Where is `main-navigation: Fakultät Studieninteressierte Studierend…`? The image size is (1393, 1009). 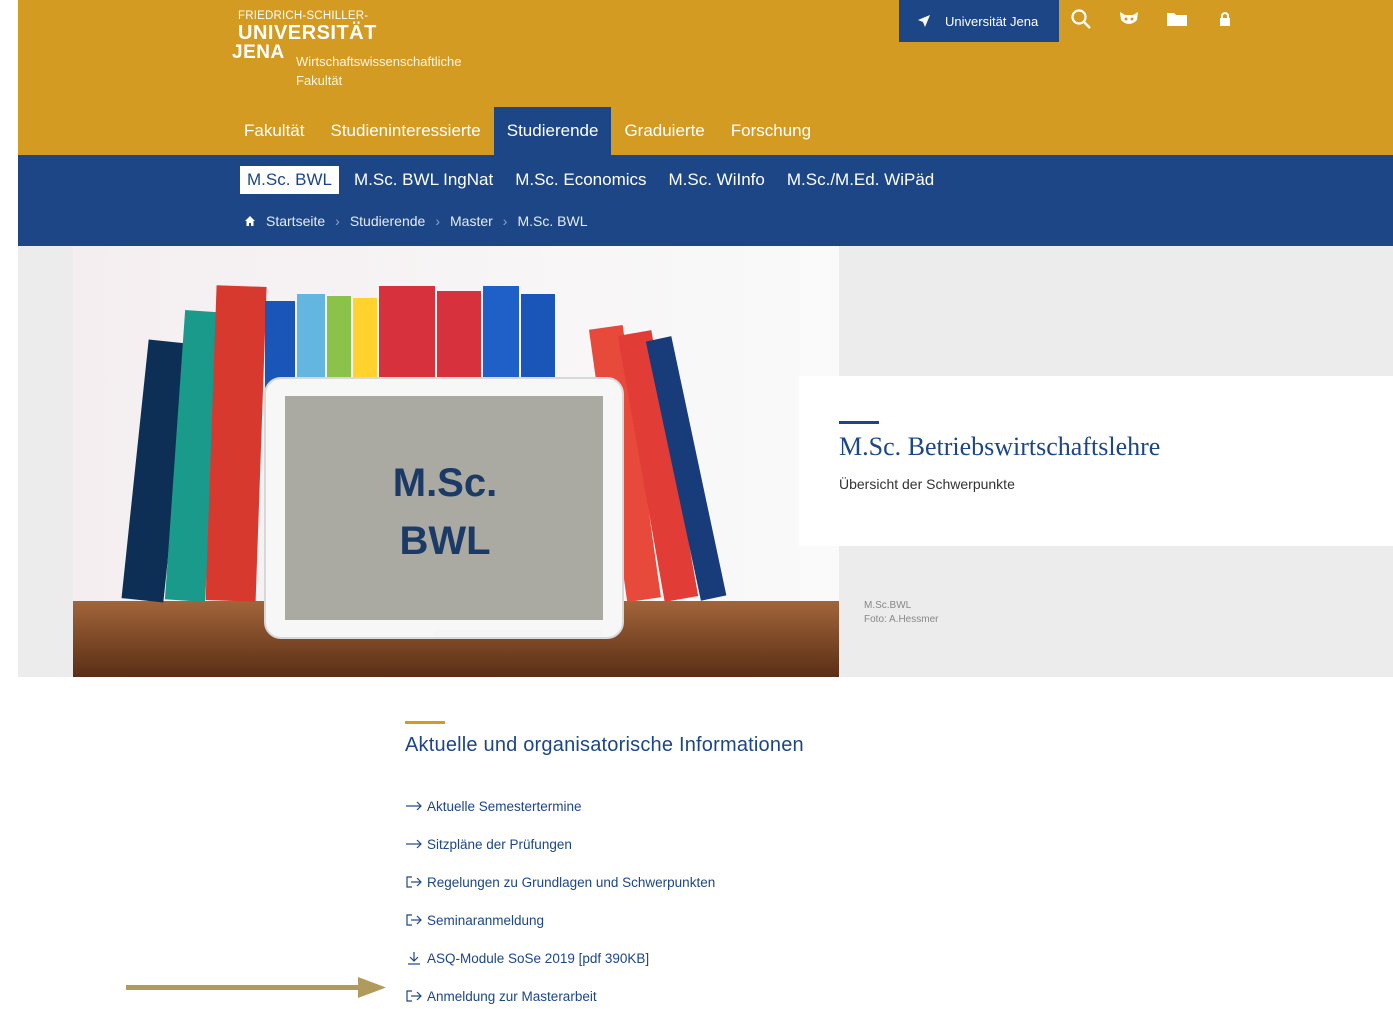
main-navigation: Fakultät Studieninteressierte Studierend… is located at coordinates (527, 131).